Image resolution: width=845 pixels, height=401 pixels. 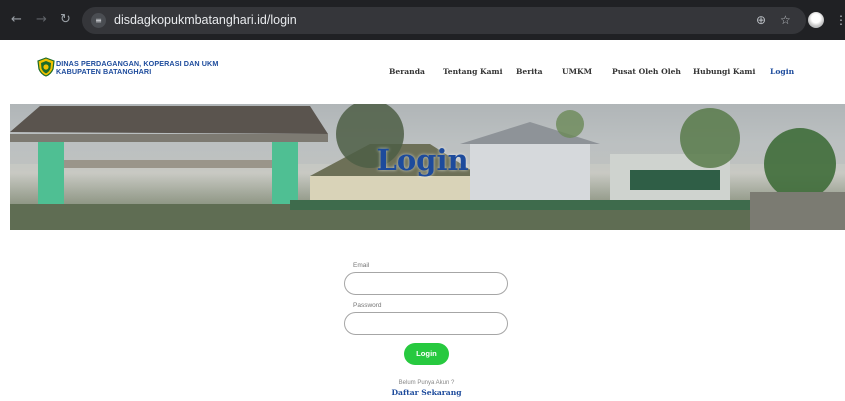 I want to click on address-bar: ≡ disdagkopukmbatanghari.id/login ⊕ ☆, so click(x=444, y=20).